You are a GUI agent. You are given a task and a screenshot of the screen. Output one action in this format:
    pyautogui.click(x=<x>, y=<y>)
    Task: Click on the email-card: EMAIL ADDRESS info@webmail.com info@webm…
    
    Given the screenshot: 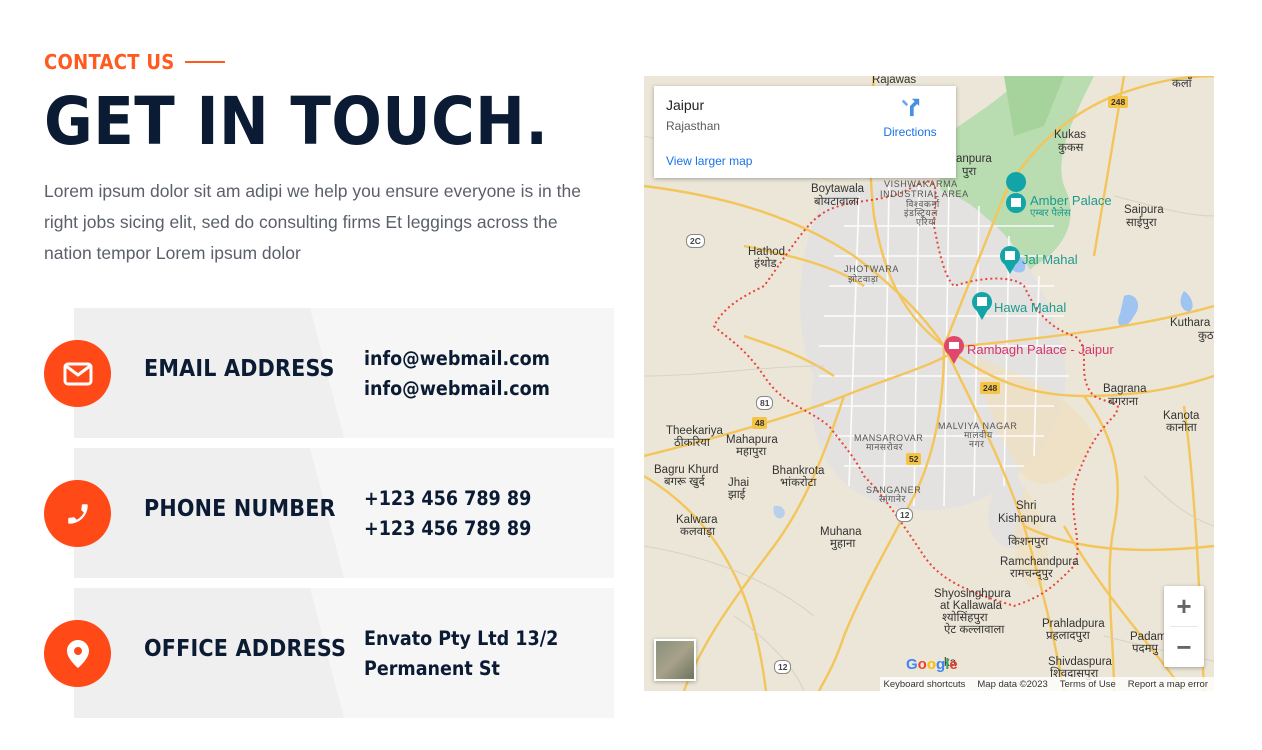 What is the action you would take?
    pyautogui.click(x=344, y=373)
    